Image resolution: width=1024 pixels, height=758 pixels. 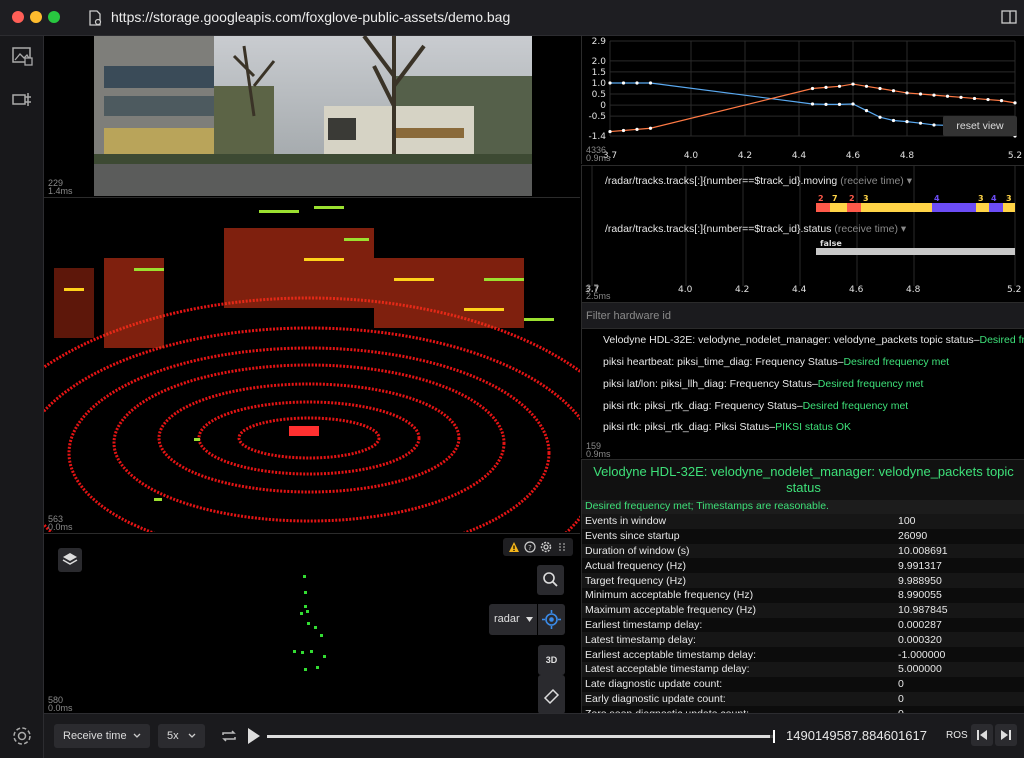 I want to click on left-sidebar, so click(x=22, y=397).